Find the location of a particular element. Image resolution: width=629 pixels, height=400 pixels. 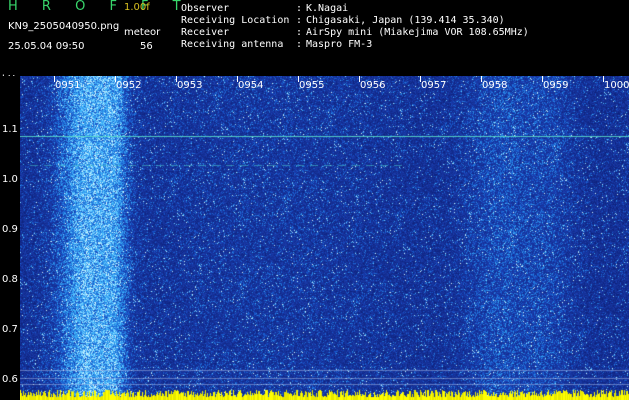

meteor-count-label: meteor is located at coordinates (142, 32).